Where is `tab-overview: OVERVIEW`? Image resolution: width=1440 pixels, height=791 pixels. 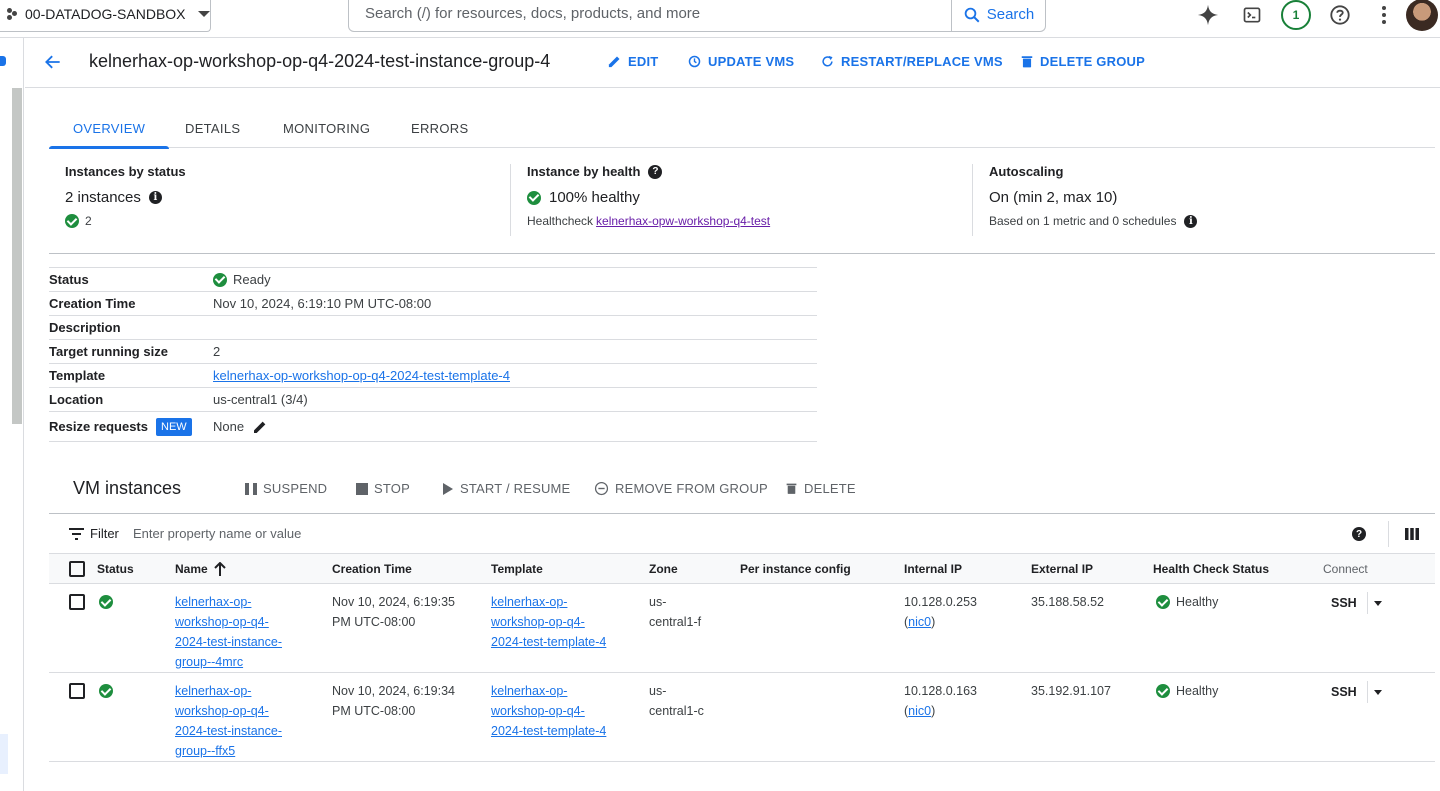 tab-overview: OVERVIEW is located at coordinates (109, 135).